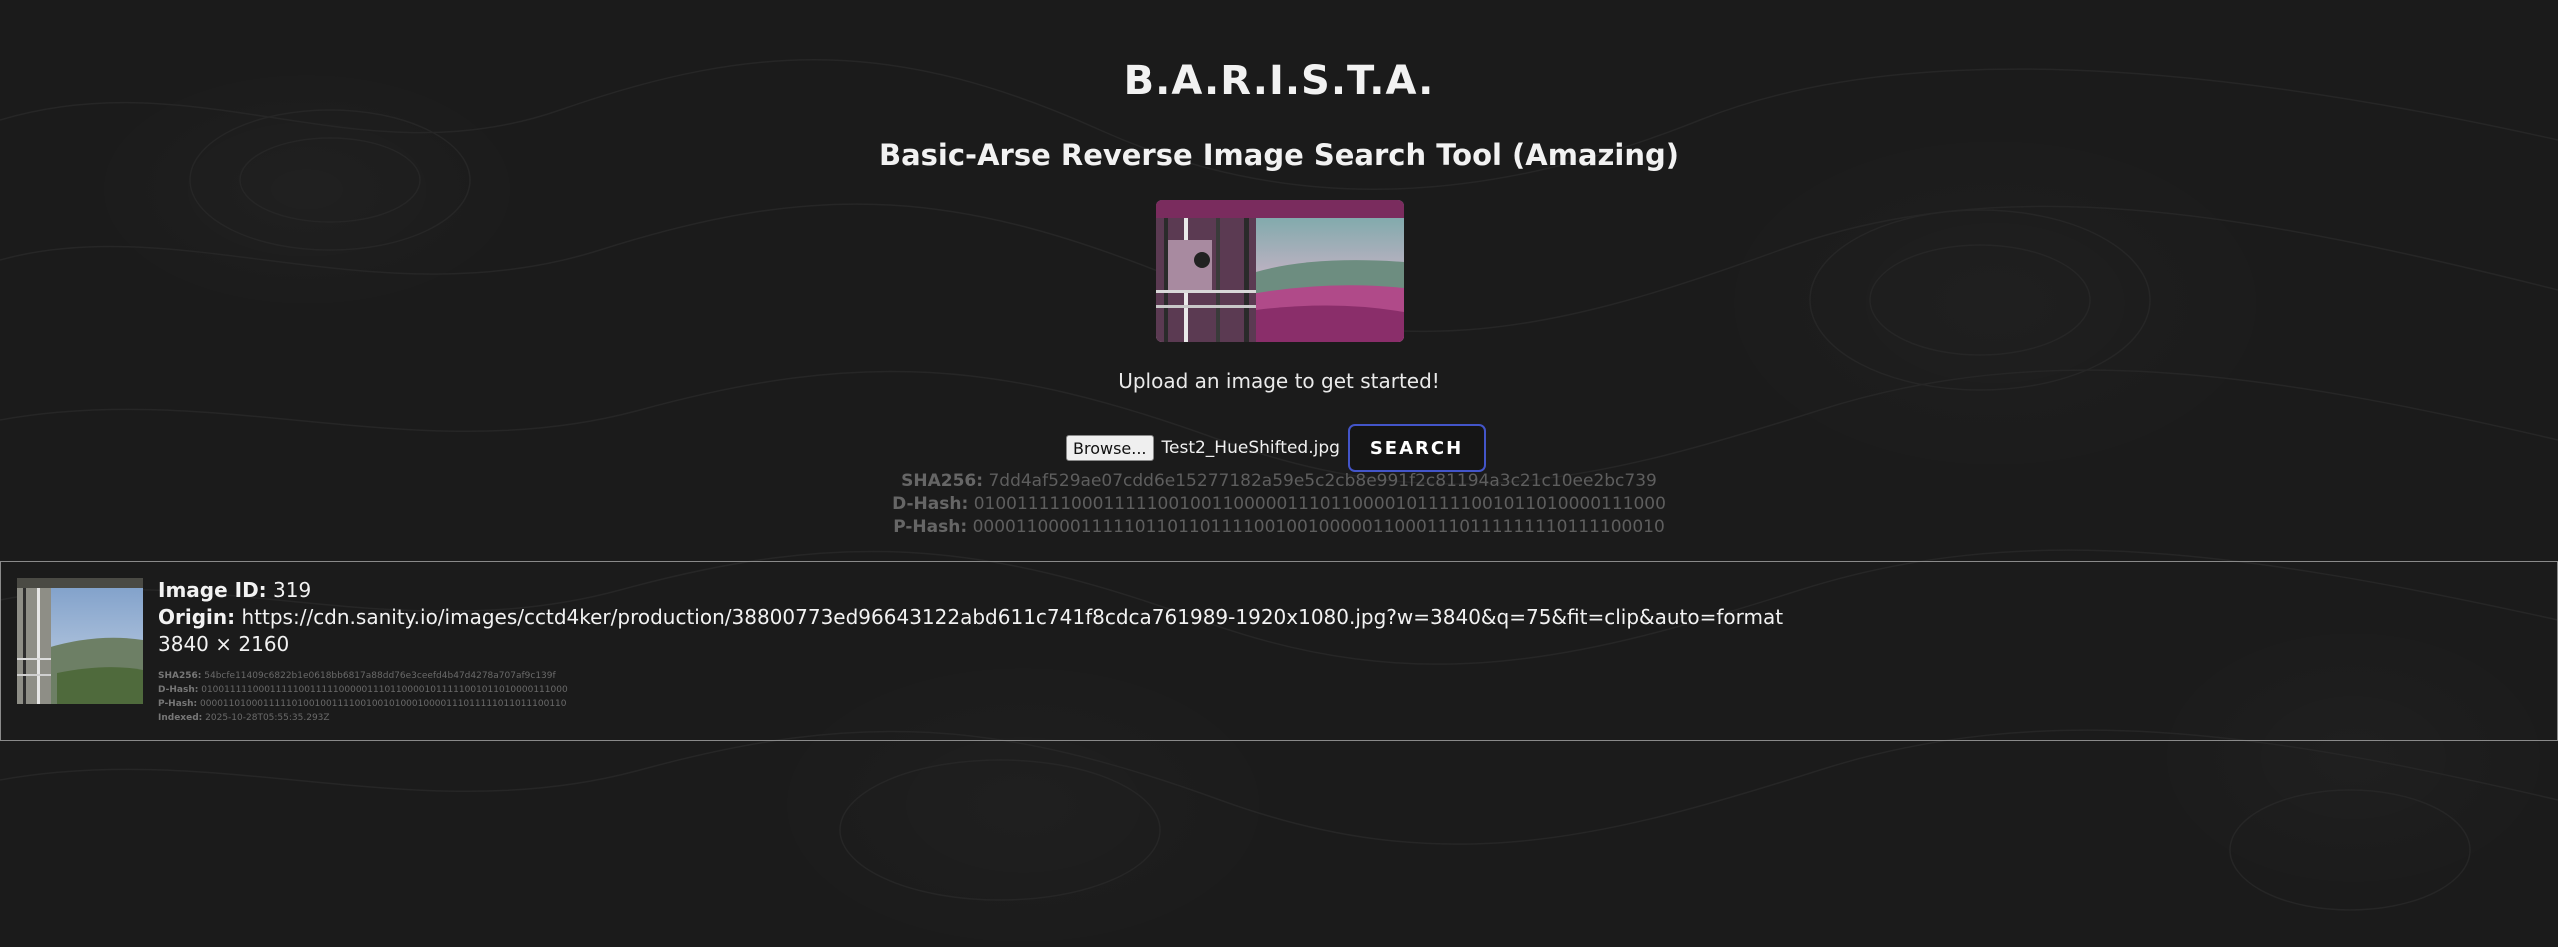 The image size is (2558, 947). What do you see at coordinates (80, 641) in the screenshot?
I see `result-thumbnail` at bounding box center [80, 641].